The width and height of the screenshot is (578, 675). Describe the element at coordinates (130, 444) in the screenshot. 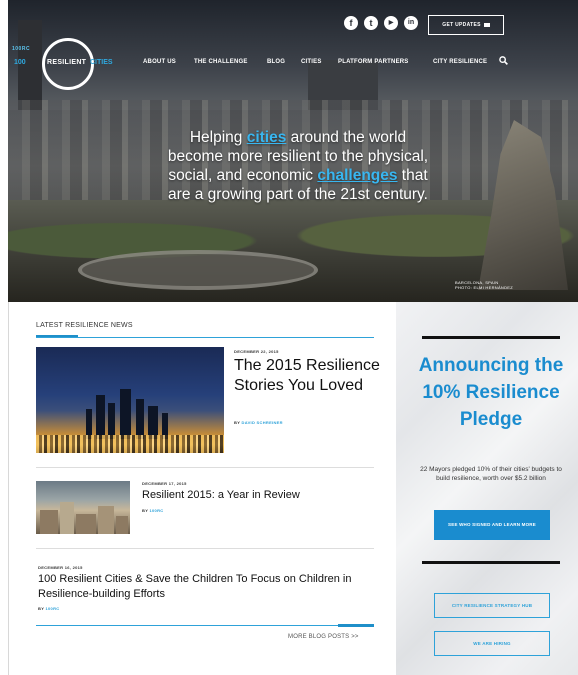

I see `city-lights` at that location.